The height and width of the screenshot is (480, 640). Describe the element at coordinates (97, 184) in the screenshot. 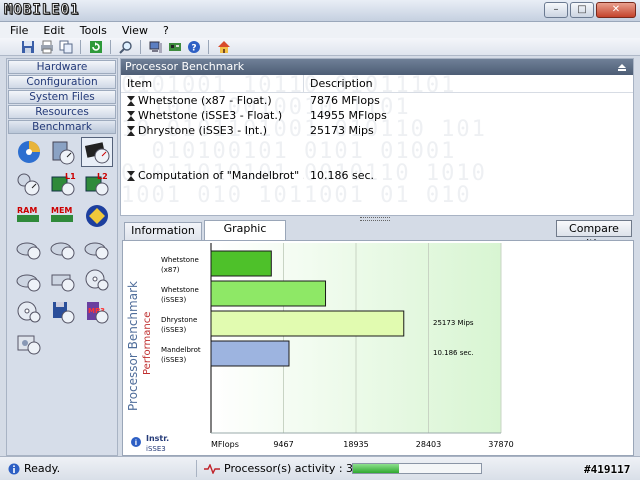

I see `l2-cache-icon: L2` at that location.